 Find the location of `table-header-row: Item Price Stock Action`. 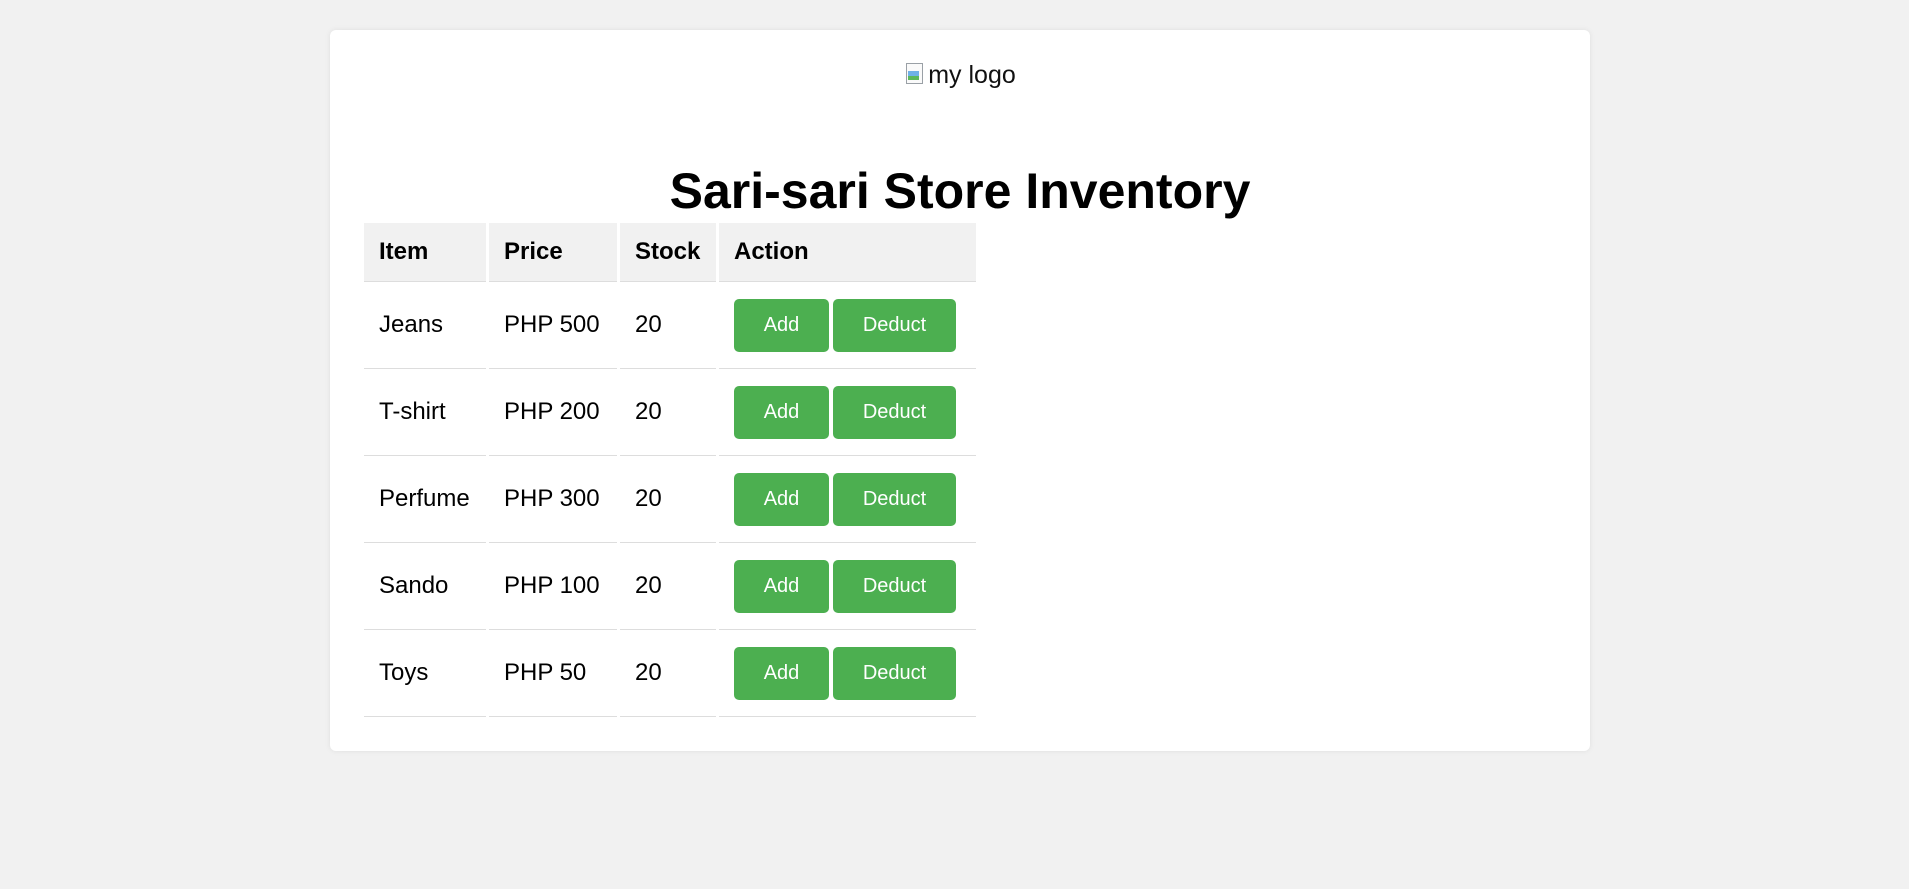

table-header-row: Item Price Stock Action is located at coordinates (670, 252).